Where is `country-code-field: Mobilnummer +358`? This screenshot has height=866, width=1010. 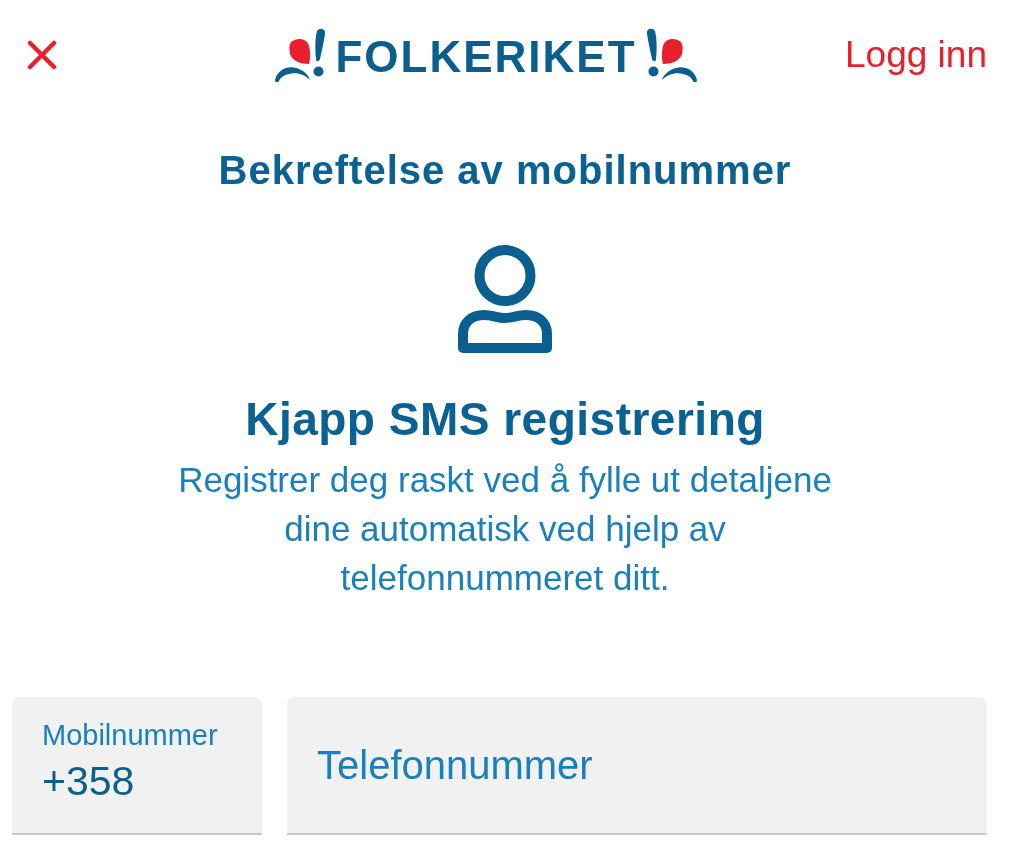
country-code-field: Mobilnummer +358 is located at coordinates (137, 766).